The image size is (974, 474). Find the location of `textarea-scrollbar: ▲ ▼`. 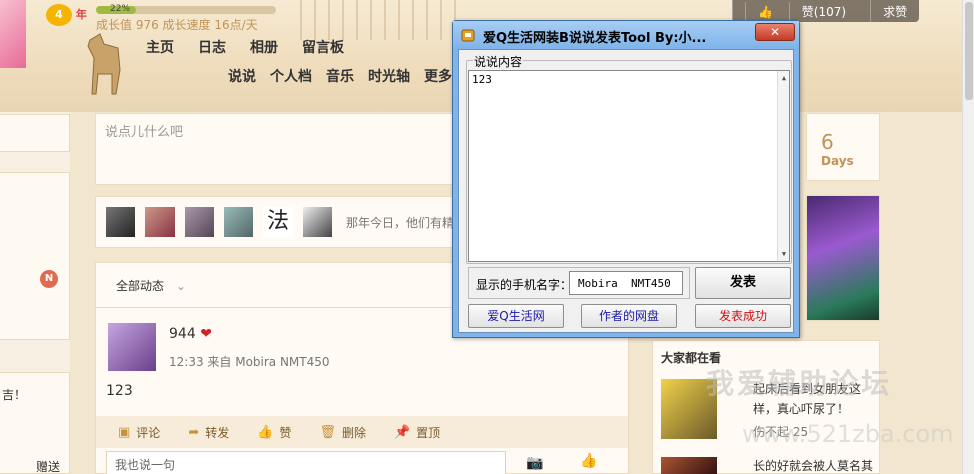

textarea-scrollbar: ▲ ▼ is located at coordinates (783, 166).